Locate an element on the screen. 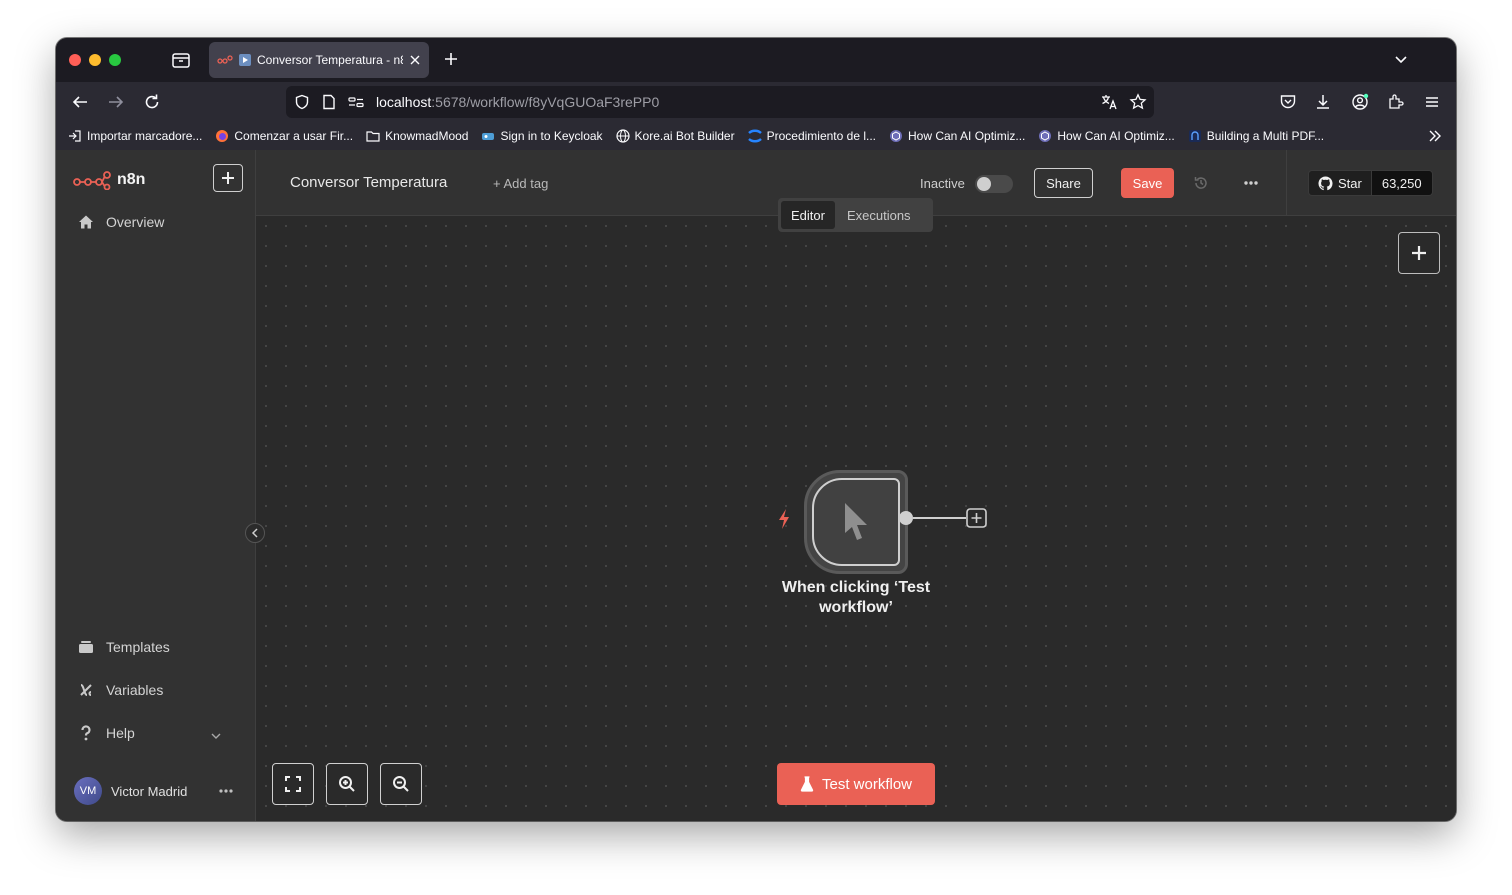 Image resolution: width=1512 pixels, height=895 pixels. sidebar-item-overview: Overview is located at coordinates (121, 222).